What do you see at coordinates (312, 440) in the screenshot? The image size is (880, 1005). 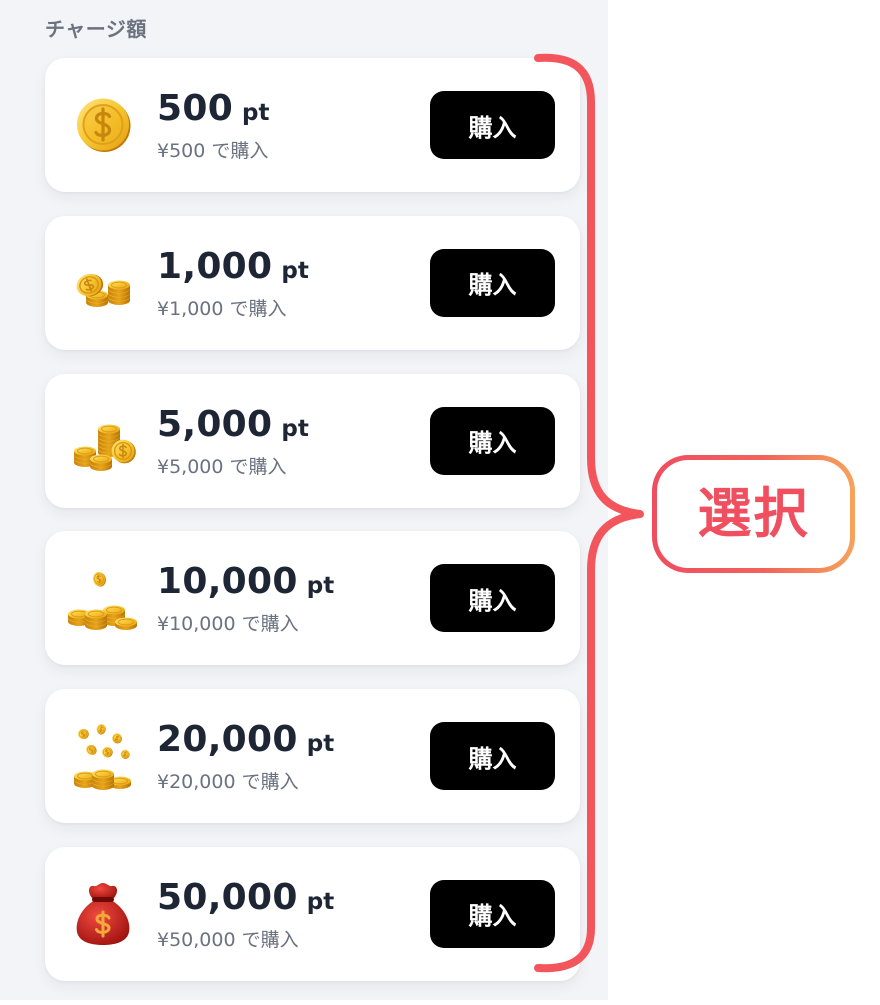 I see `plan-card: 5,000 pt ¥5,000 で購入 購入` at bounding box center [312, 440].